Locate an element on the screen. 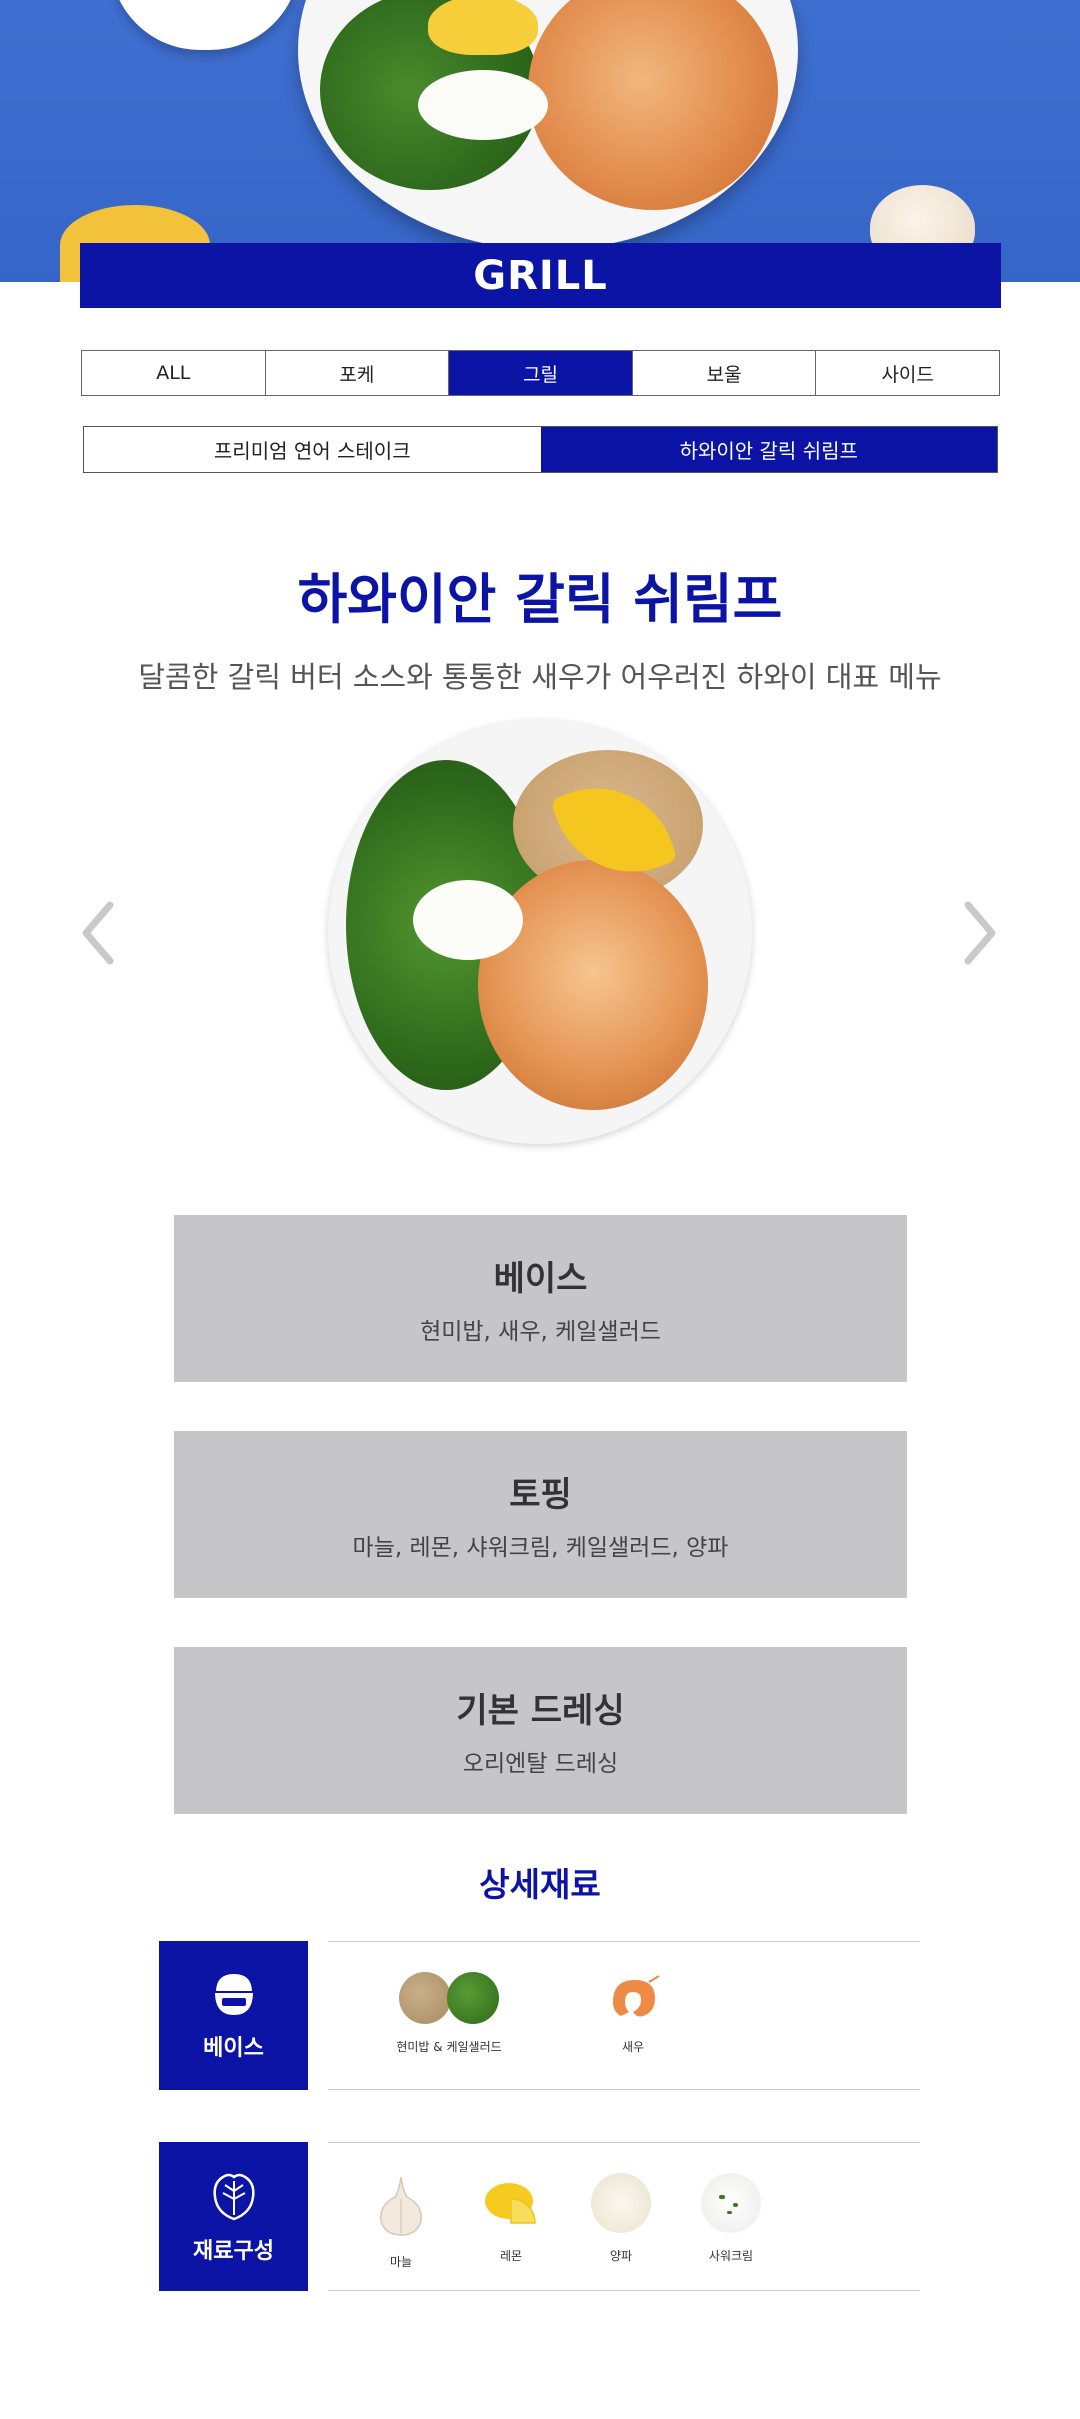  base-label-box: 베이스 is located at coordinates (233, 2015).